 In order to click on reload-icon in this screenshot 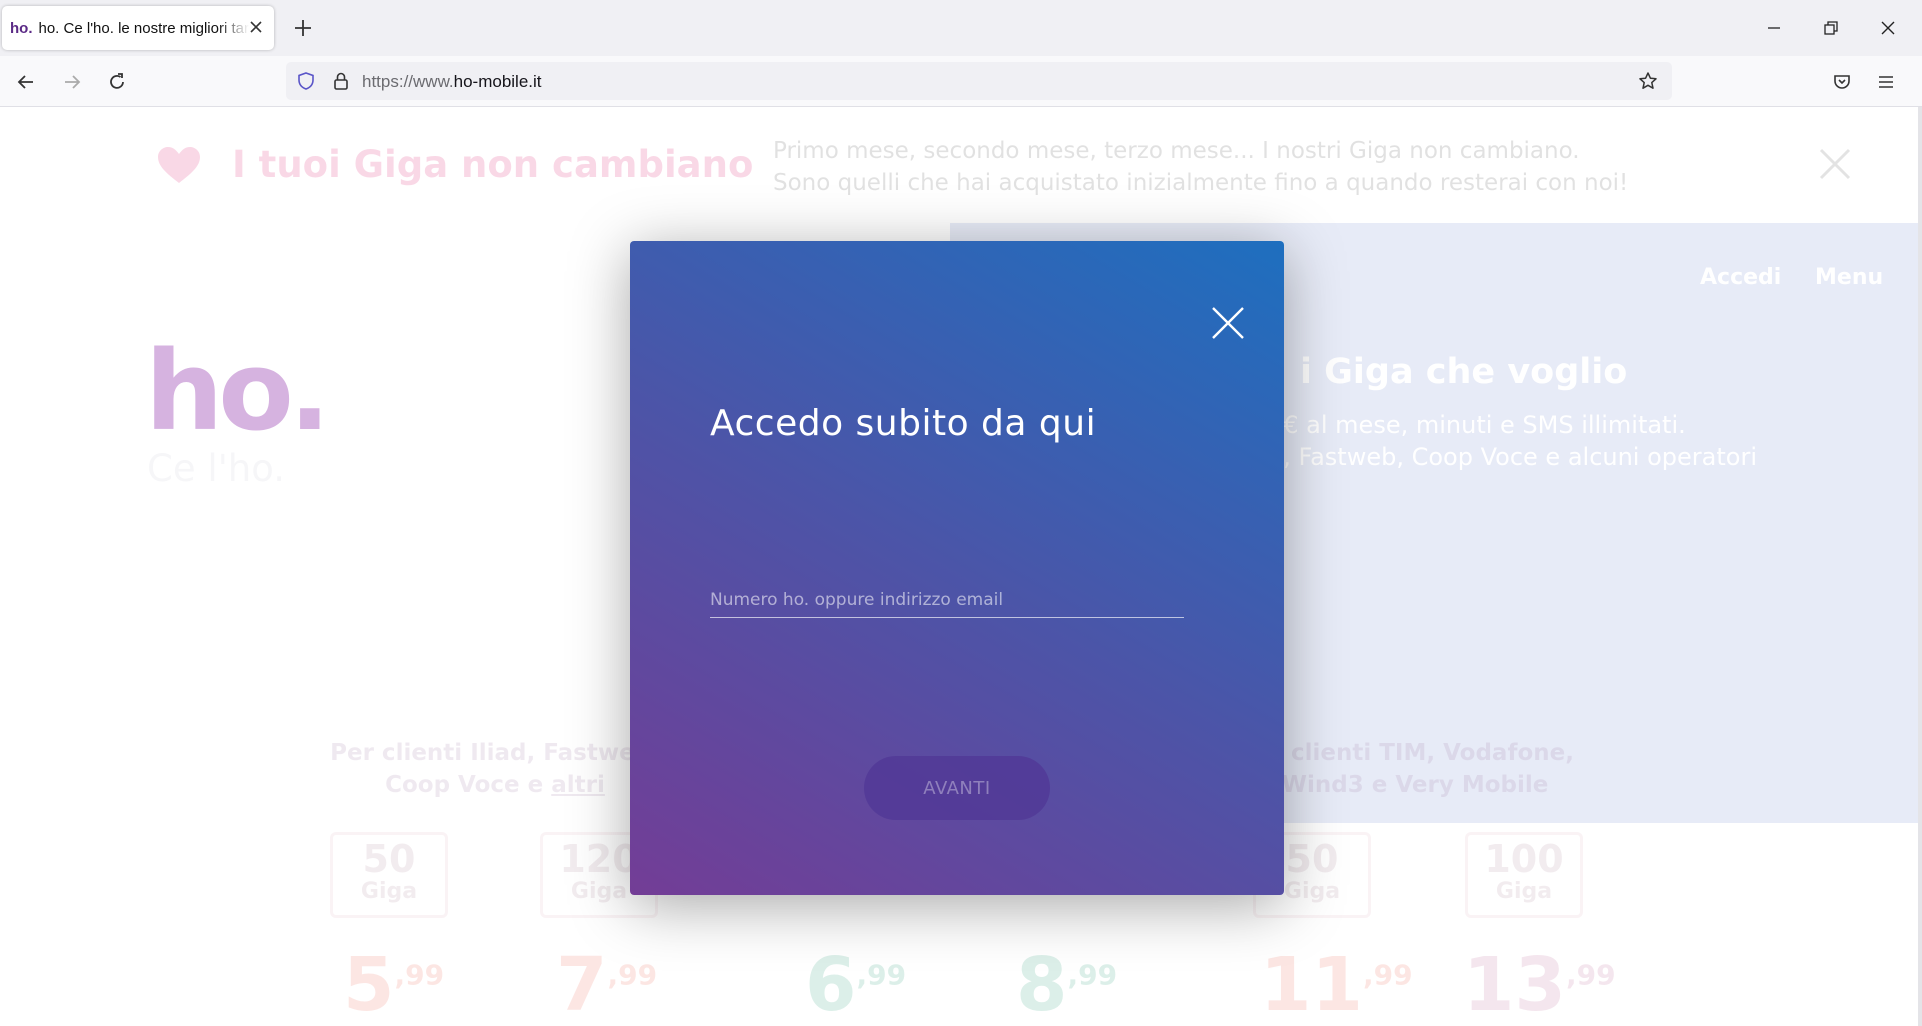, I will do `click(117, 82)`.